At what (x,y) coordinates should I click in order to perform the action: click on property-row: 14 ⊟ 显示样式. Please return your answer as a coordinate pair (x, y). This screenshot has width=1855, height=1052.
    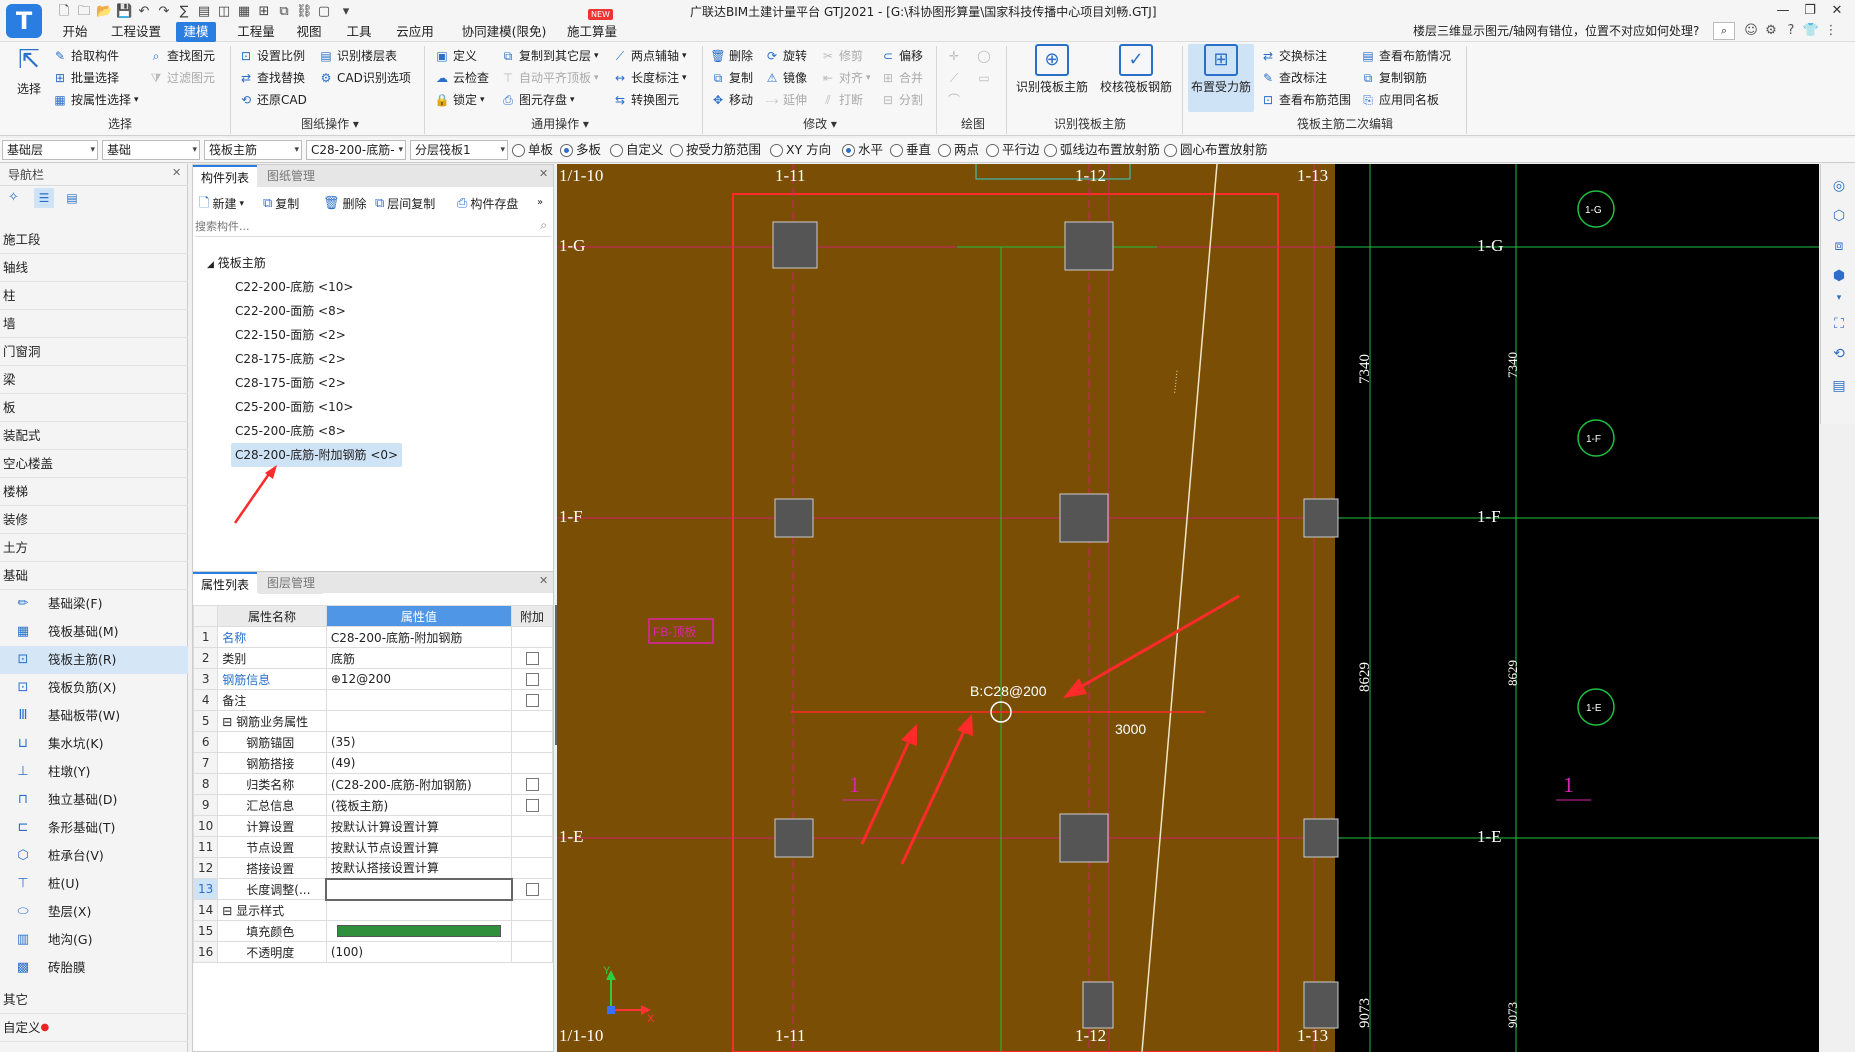
    Looking at the image, I should click on (372, 910).